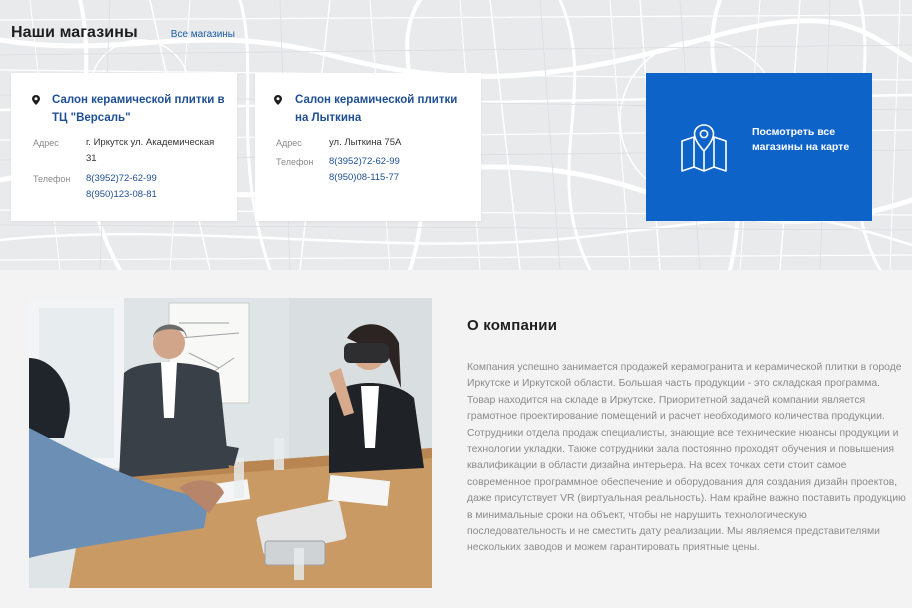 The width and height of the screenshot is (912, 608). I want to click on all-stores-link: Все магазины, so click(203, 34).